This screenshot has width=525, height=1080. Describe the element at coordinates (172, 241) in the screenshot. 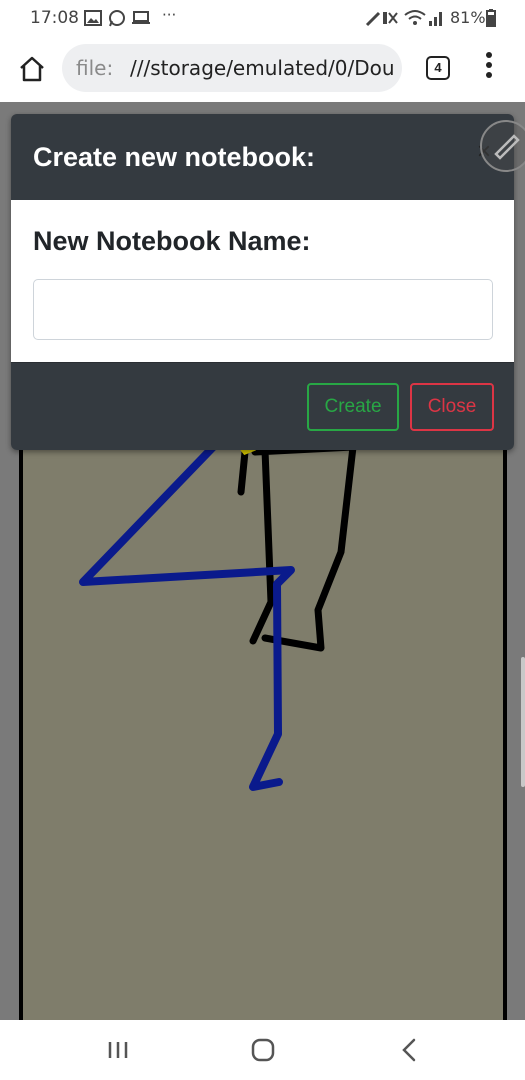

I see `notebook-name-label: New Notebook Name:` at that location.